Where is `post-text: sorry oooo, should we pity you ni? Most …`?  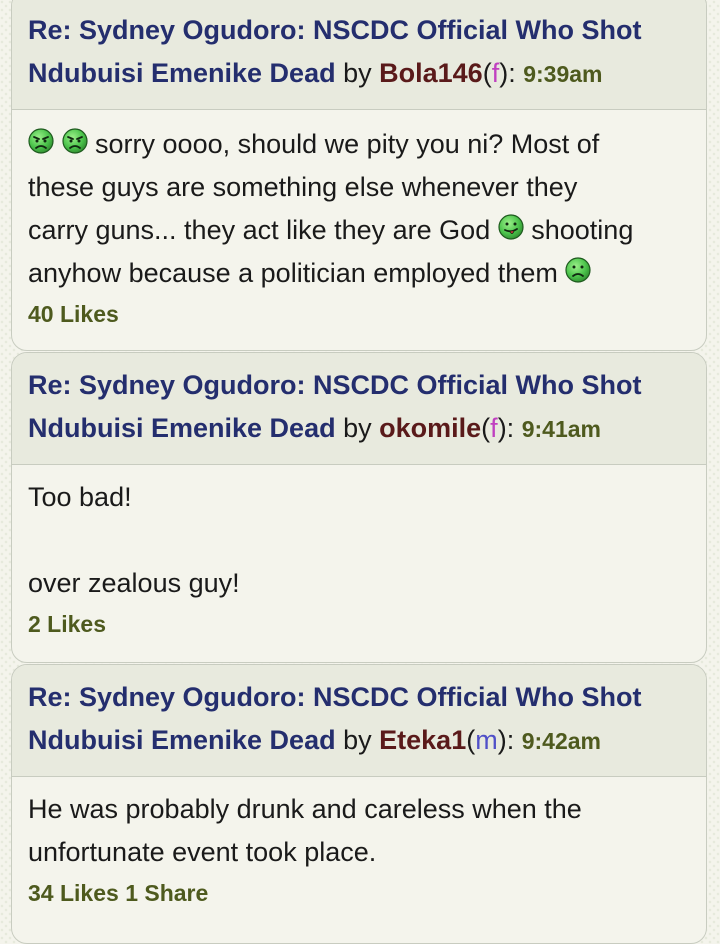 post-text: sorry oooo, should we pity you ni? Most … is located at coordinates (347, 144).